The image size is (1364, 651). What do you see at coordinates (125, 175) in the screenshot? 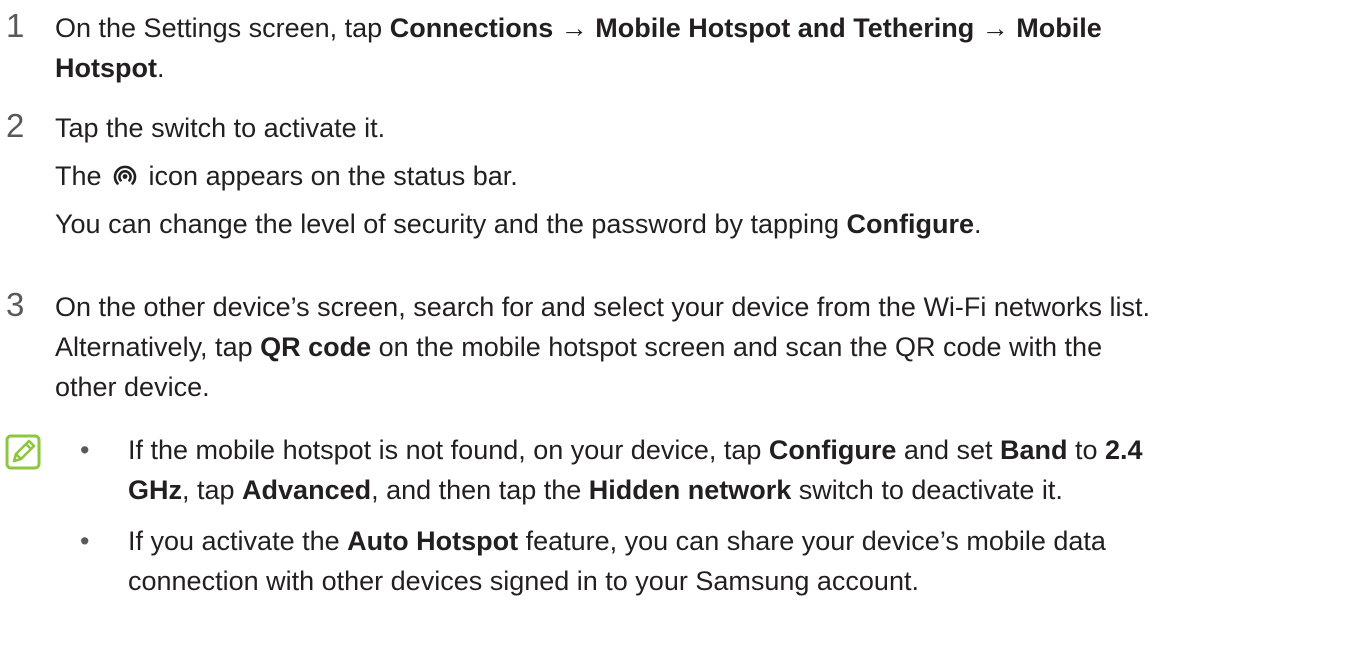
I see `hotspot-status-icon` at bounding box center [125, 175].